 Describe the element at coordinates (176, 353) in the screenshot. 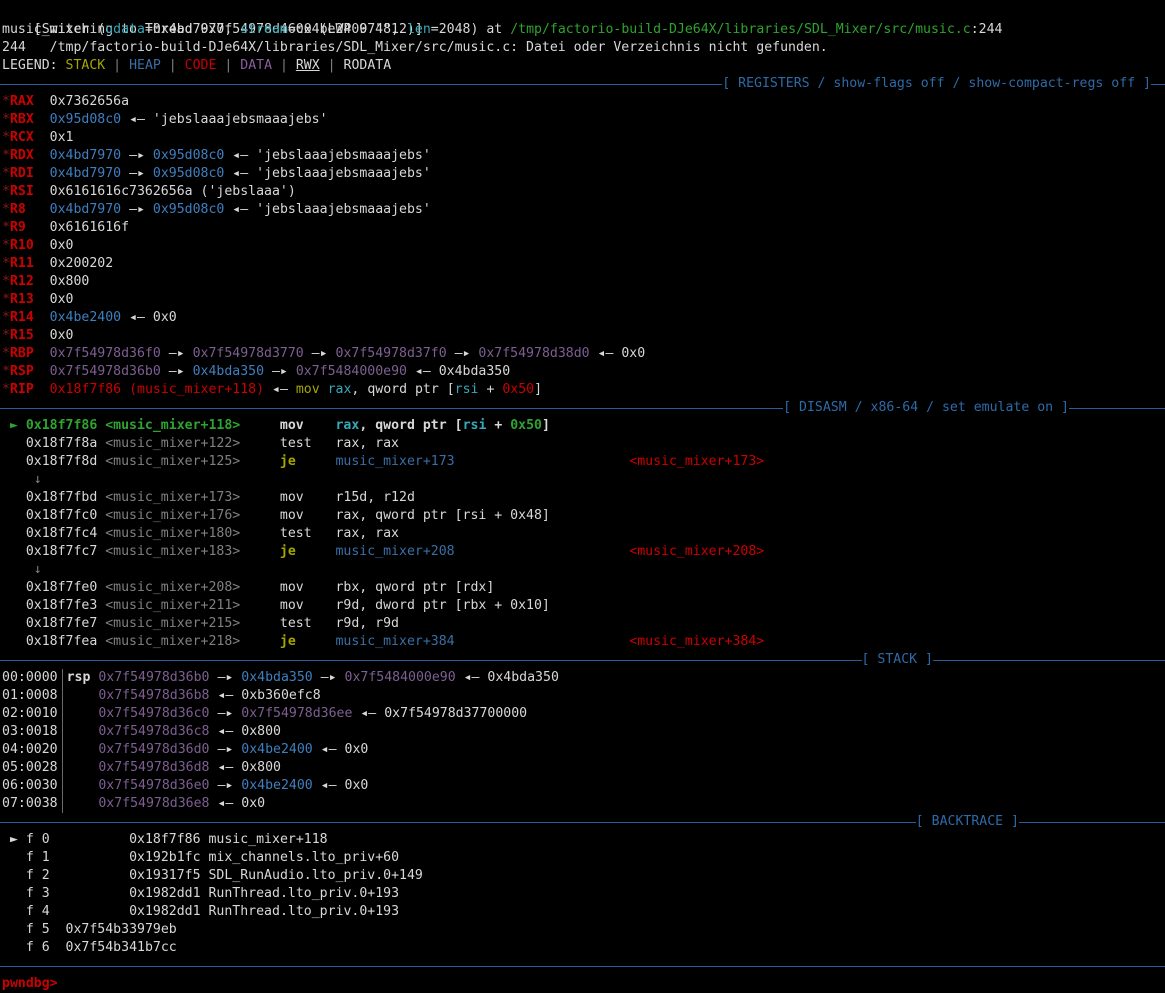

I see `register-value-part: —▸` at that location.